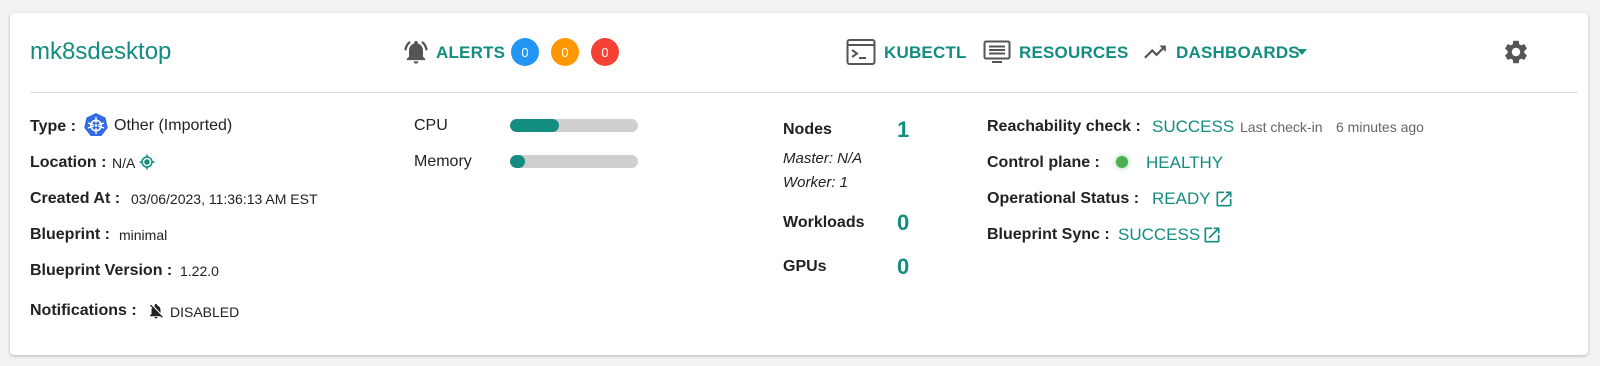 This screenshot has width=1600, height=366. I want to click on notifications-value: DISABLED, so click(205, 312).